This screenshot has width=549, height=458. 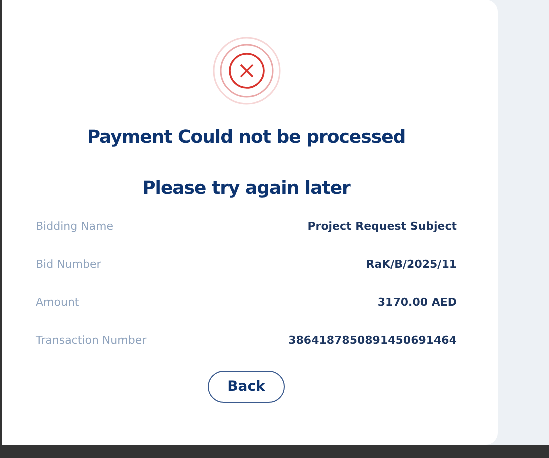 What do you see at coordinates (382, 227) in the screenshot?
I see `detail-value: Project Request Subject` at bounding box center [382, 227].